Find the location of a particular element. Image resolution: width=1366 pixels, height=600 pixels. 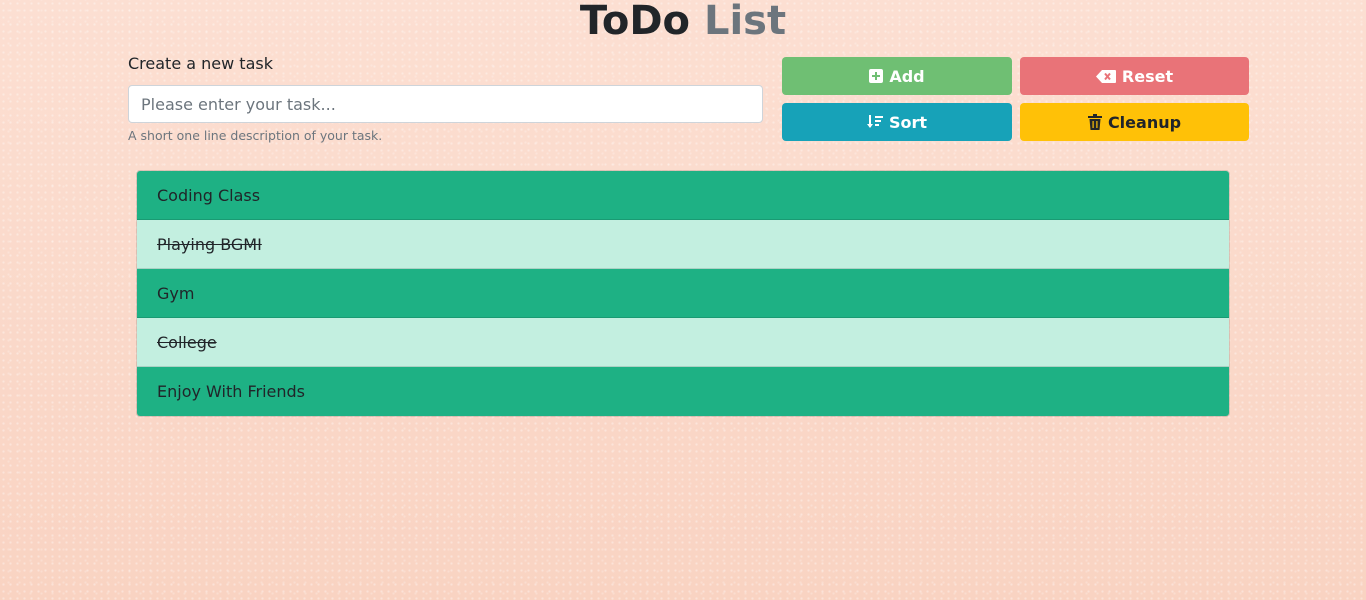

sort-button: Sort is located at coordinates (897, 122).